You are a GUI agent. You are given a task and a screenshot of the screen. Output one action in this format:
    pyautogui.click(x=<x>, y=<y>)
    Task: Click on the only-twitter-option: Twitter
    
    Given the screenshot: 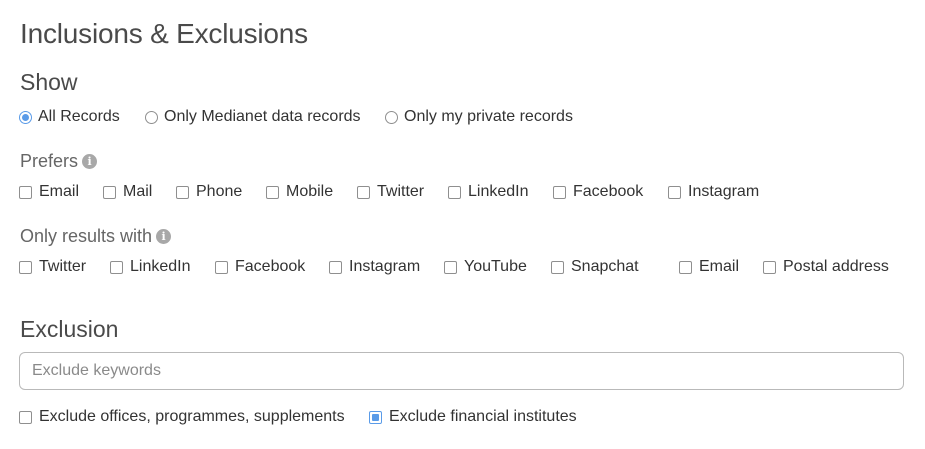 What is the action you would take?
    pyautogui.click(x=52, y=267)
    